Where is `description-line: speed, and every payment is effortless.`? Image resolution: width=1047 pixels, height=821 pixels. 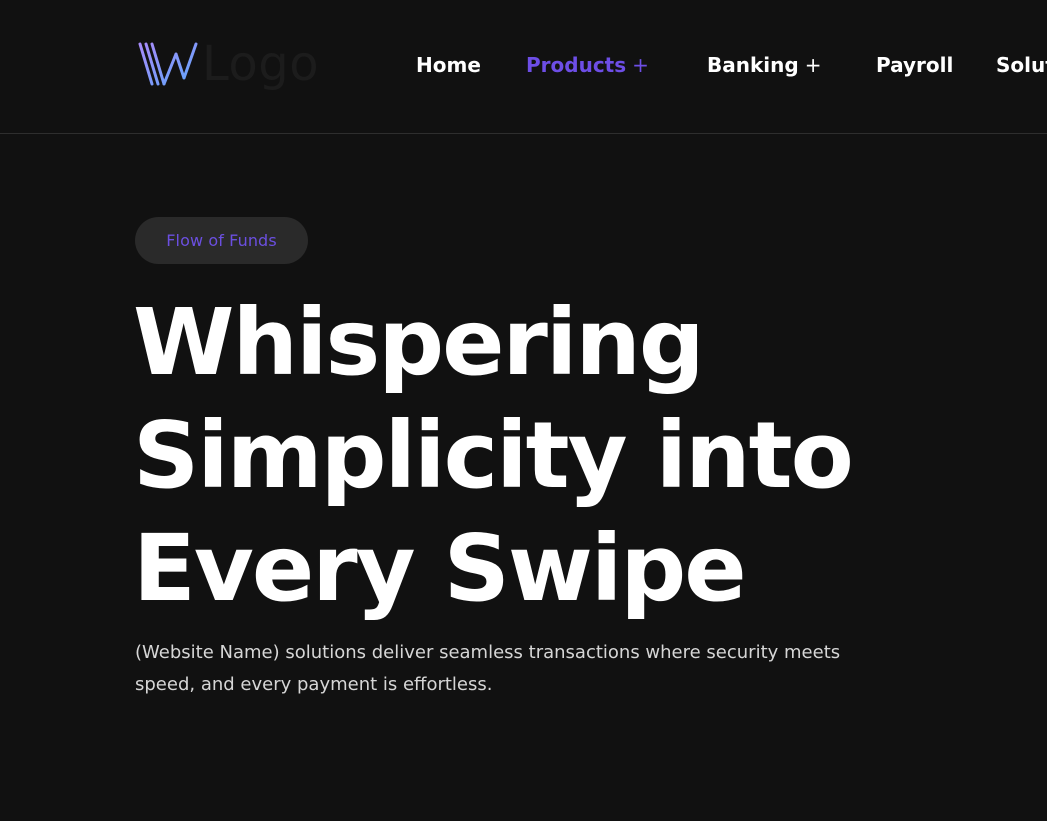 description-line: speed, and every payment is effortless. is located at coordinates (314, 684).